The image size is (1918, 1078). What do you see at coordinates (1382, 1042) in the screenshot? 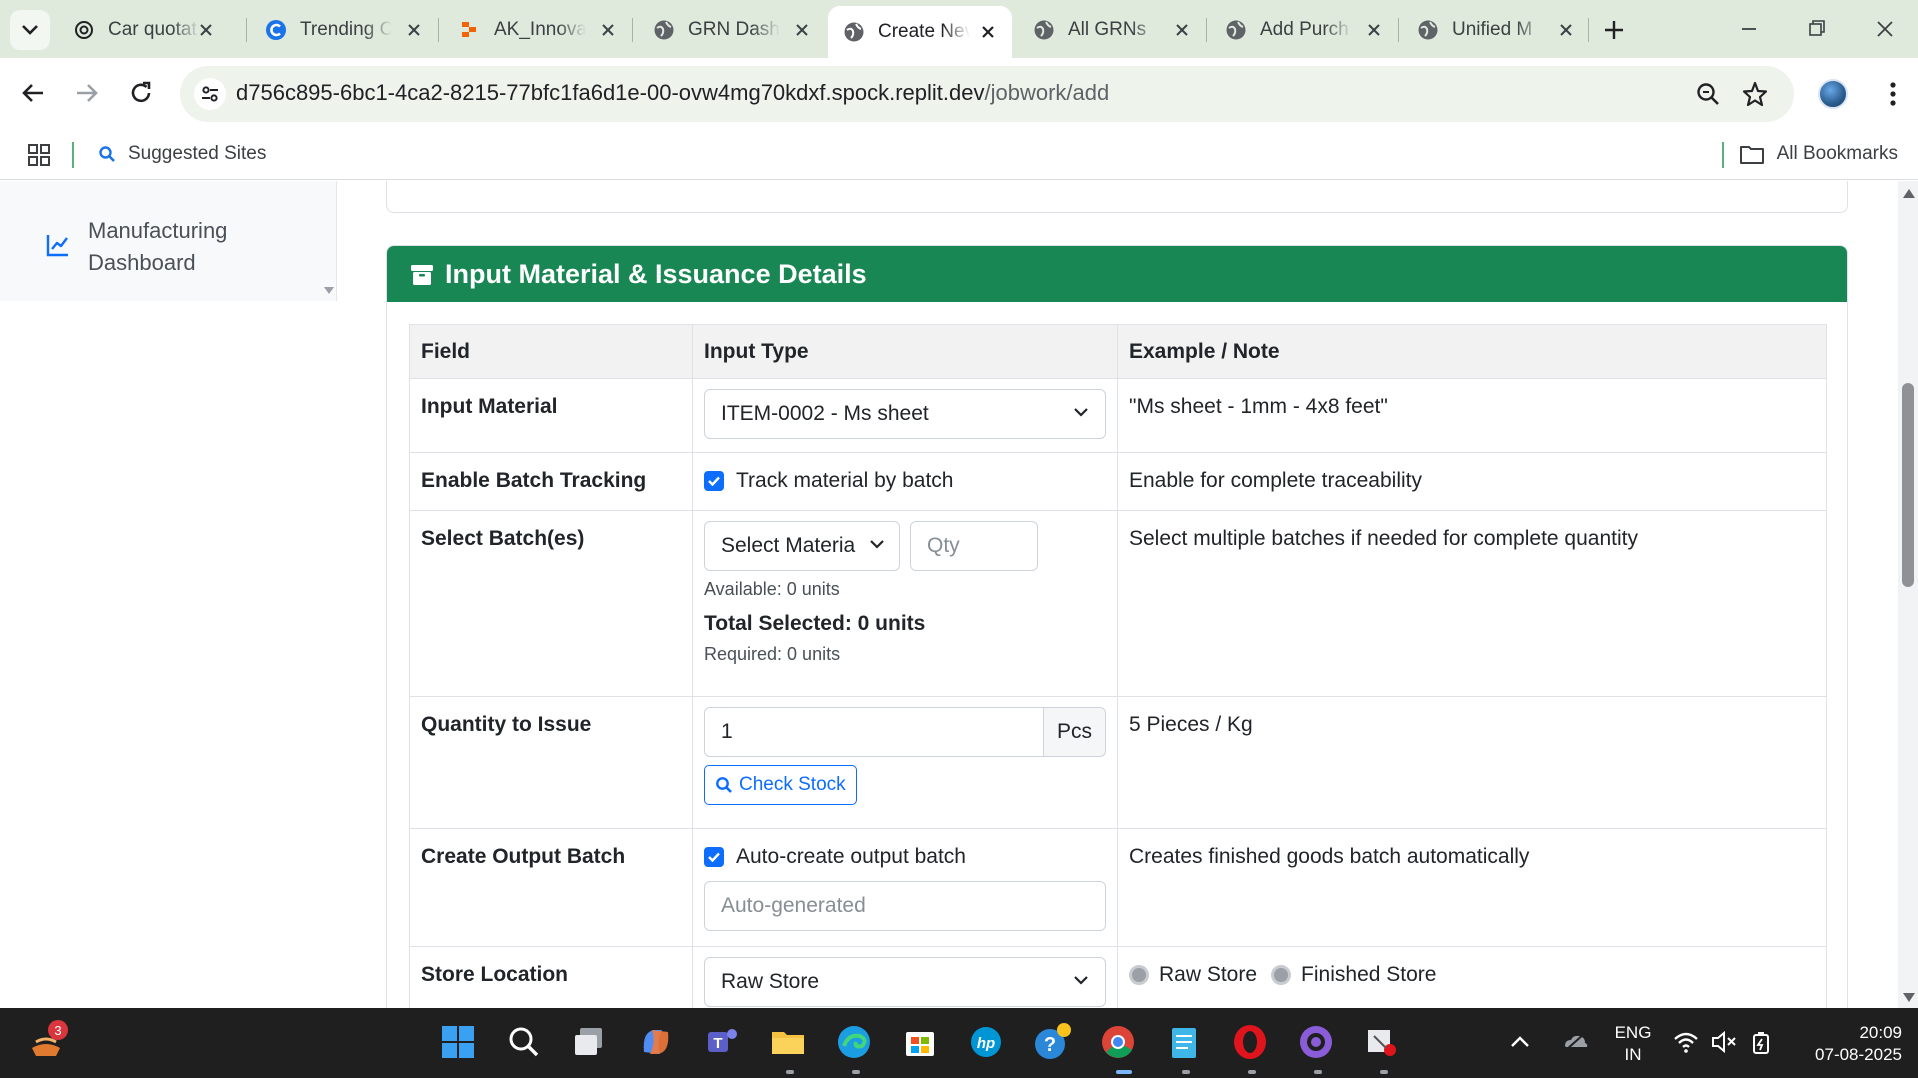
I see `snipping-tool-icon` at bounding box center [1382, 1042].